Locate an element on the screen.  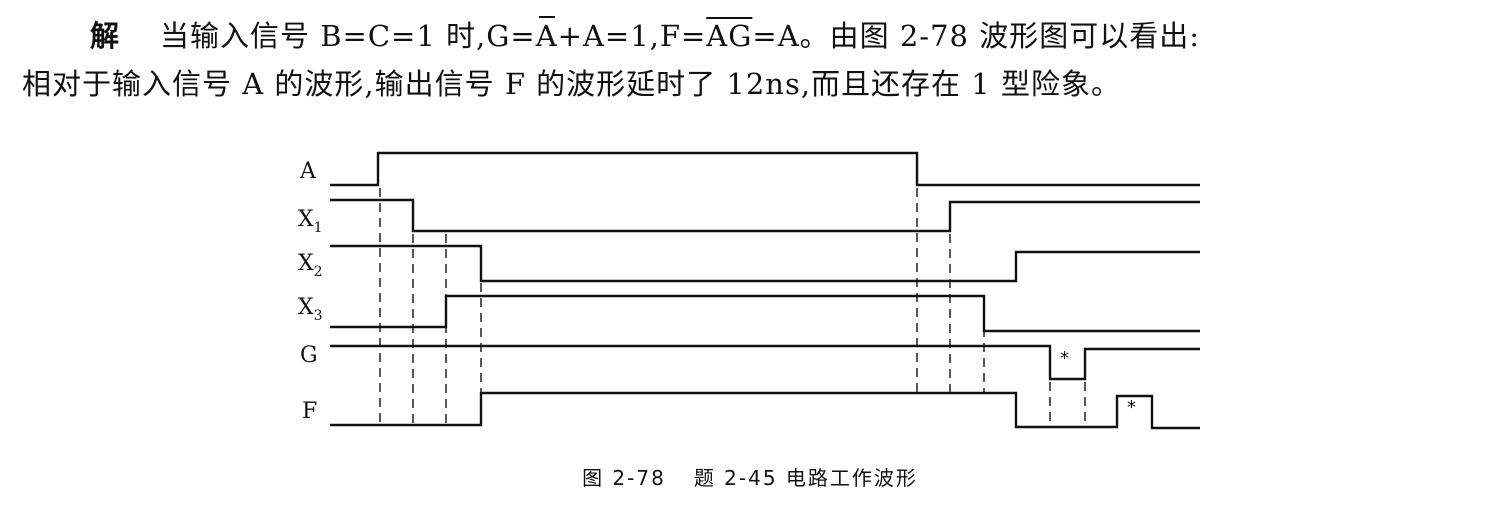
hazard-marker-F: * is located at coordinates (1131, 407).